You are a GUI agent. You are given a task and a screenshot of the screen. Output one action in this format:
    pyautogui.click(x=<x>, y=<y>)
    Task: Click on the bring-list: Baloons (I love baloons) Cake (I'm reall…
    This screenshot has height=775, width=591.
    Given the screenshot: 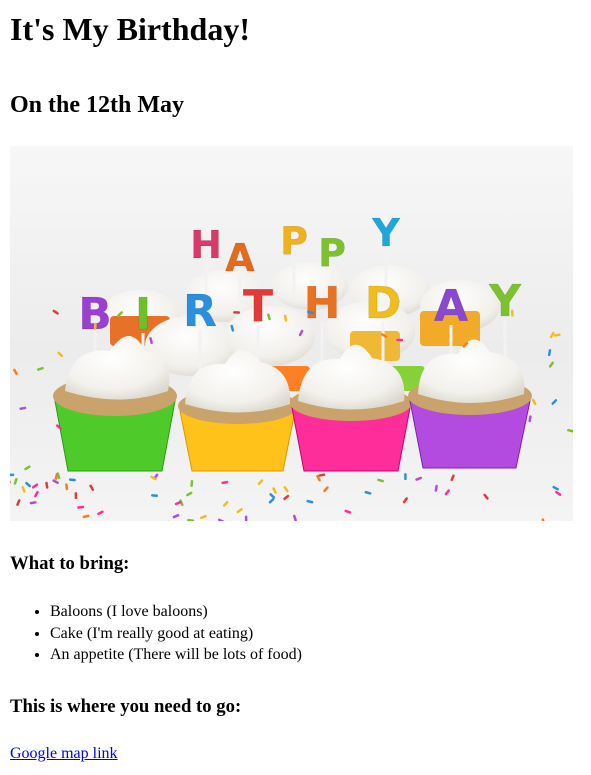 What is the action you would take?
    pyautogui.click(x=156, y=633)
    